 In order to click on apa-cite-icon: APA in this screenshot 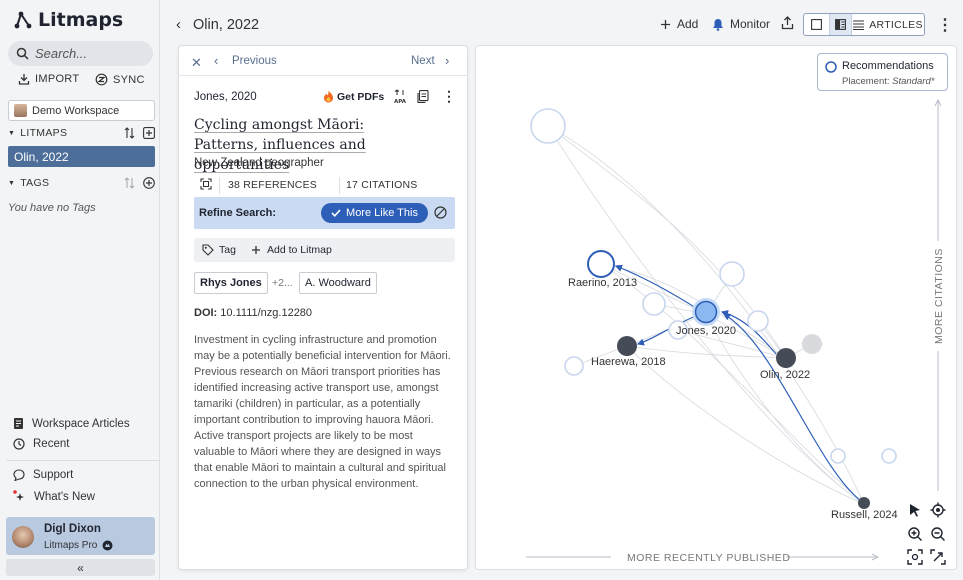, I will do `click(401, 97)`.